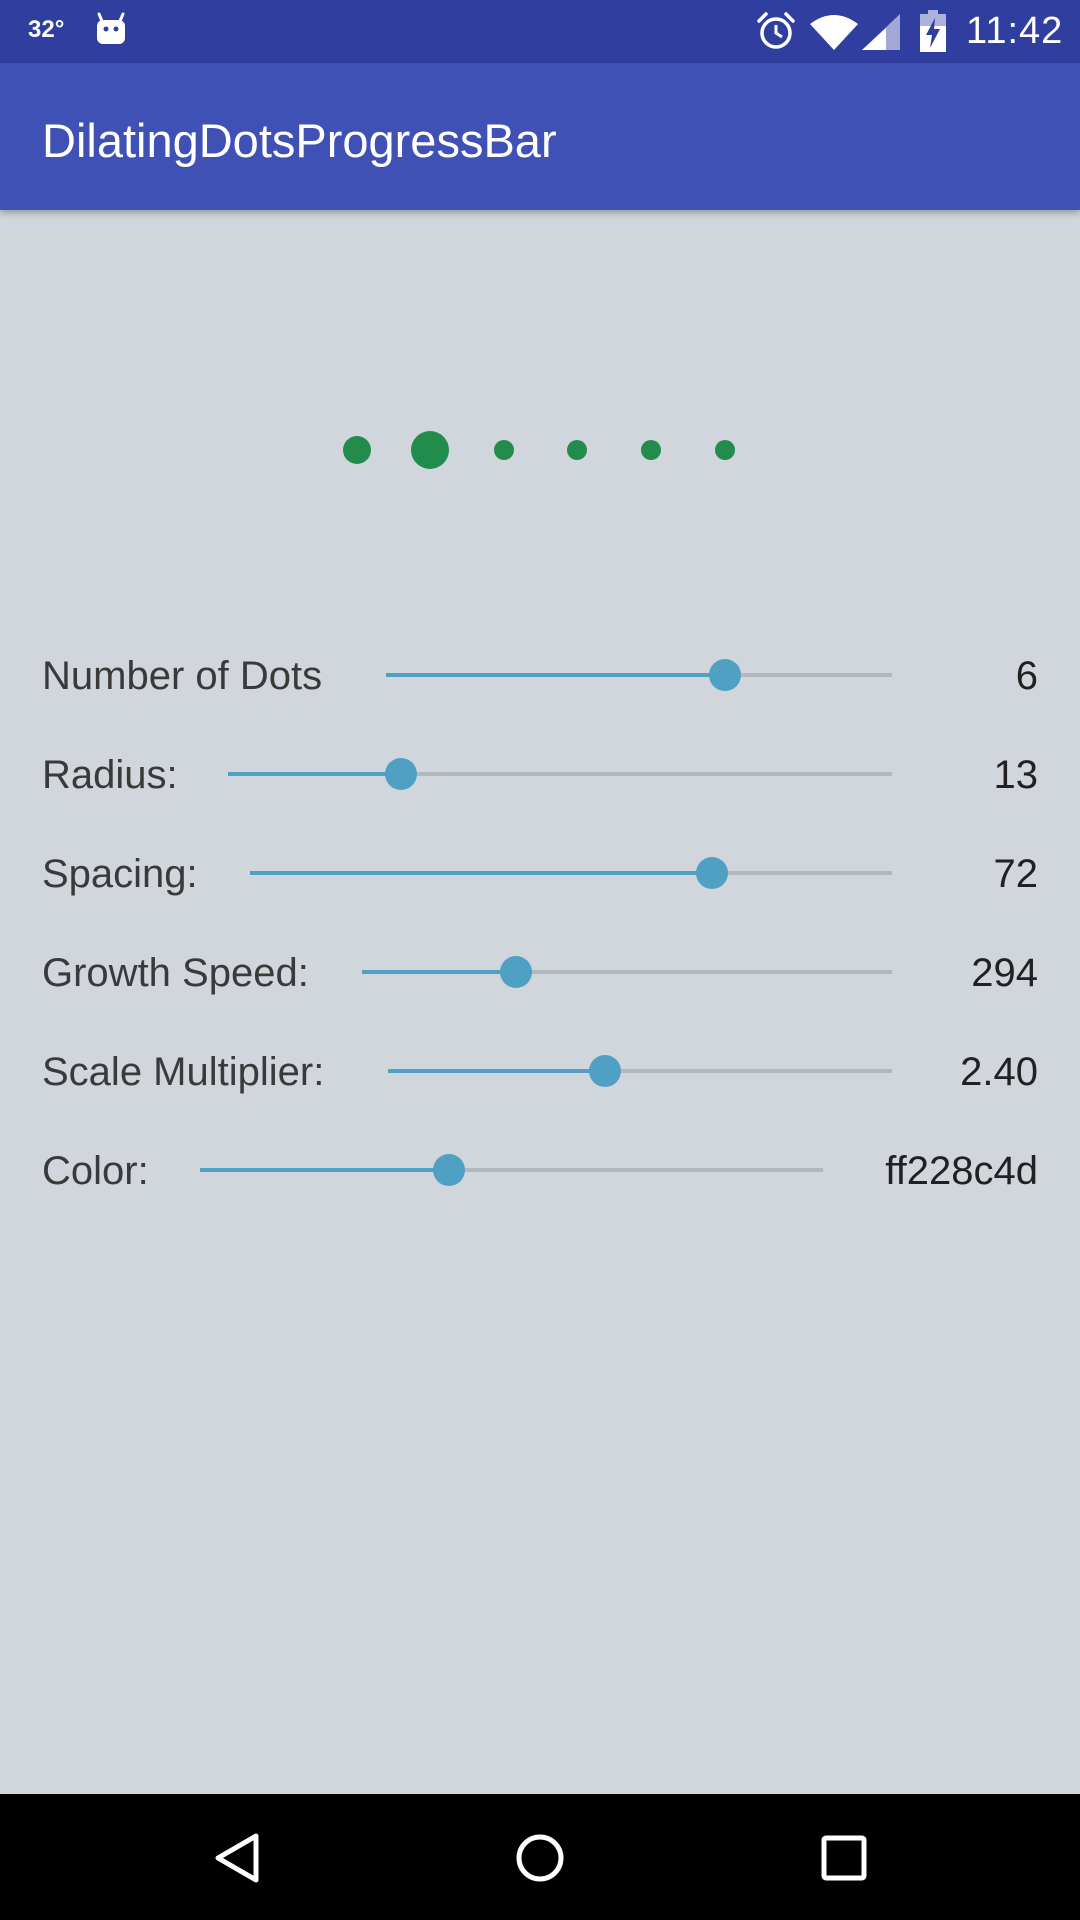 This screenshot has height=1920, width=1080. I want to click on radius-label: Radius:, so click(110, 775).